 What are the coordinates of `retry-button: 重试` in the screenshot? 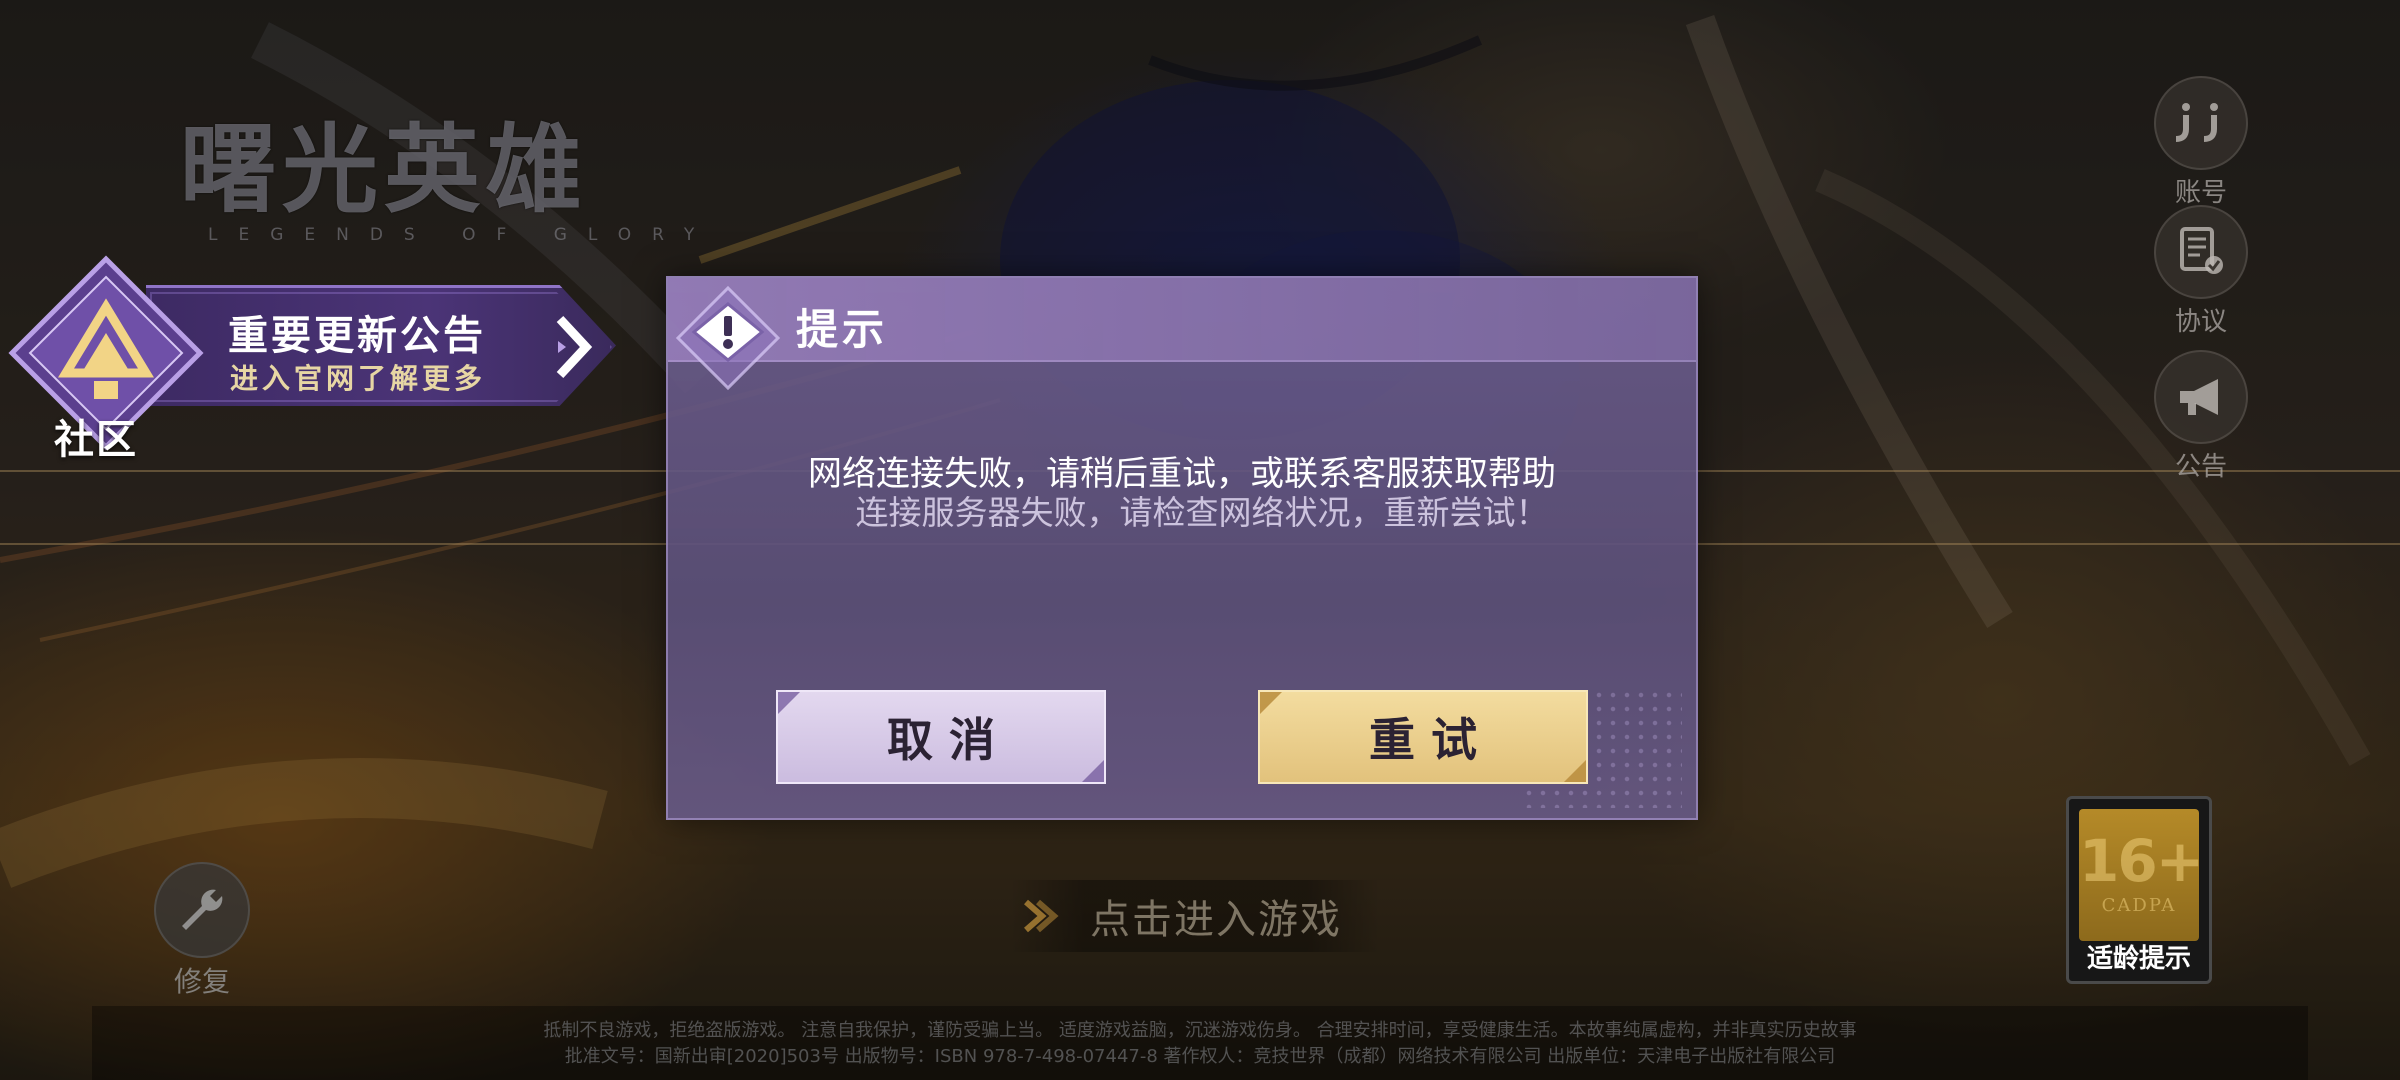 It's located at (1423, 737).